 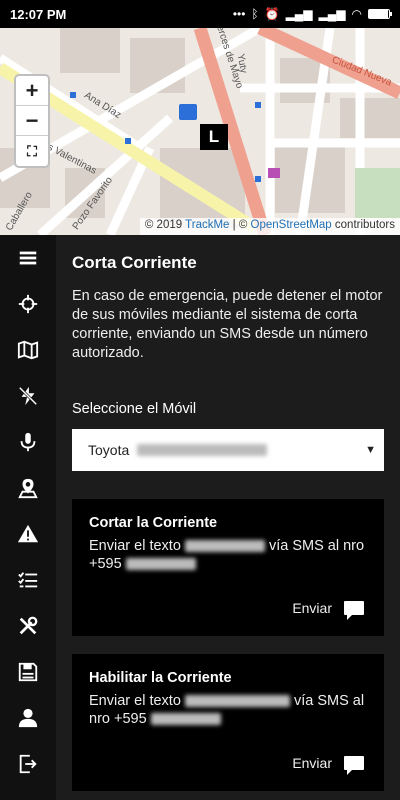 I want to click on sidebar-item-locate, so click(x=28, y=304).